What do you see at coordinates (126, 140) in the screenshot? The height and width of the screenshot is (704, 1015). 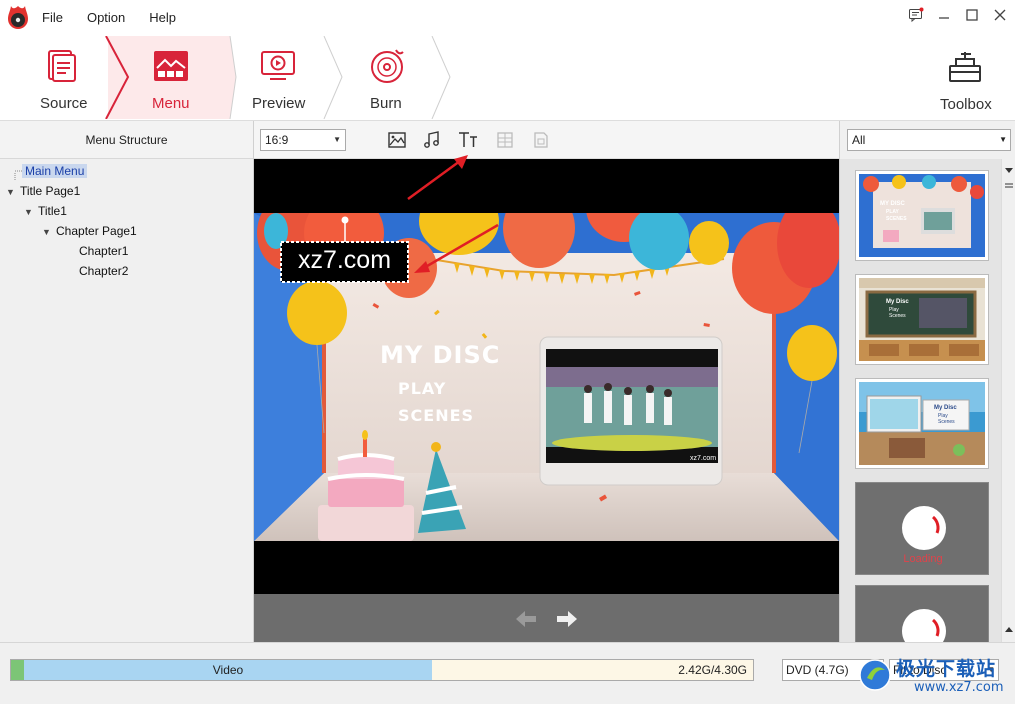 I see `menu-structure-title: Menu Structure` at bounding box center [126, 140].